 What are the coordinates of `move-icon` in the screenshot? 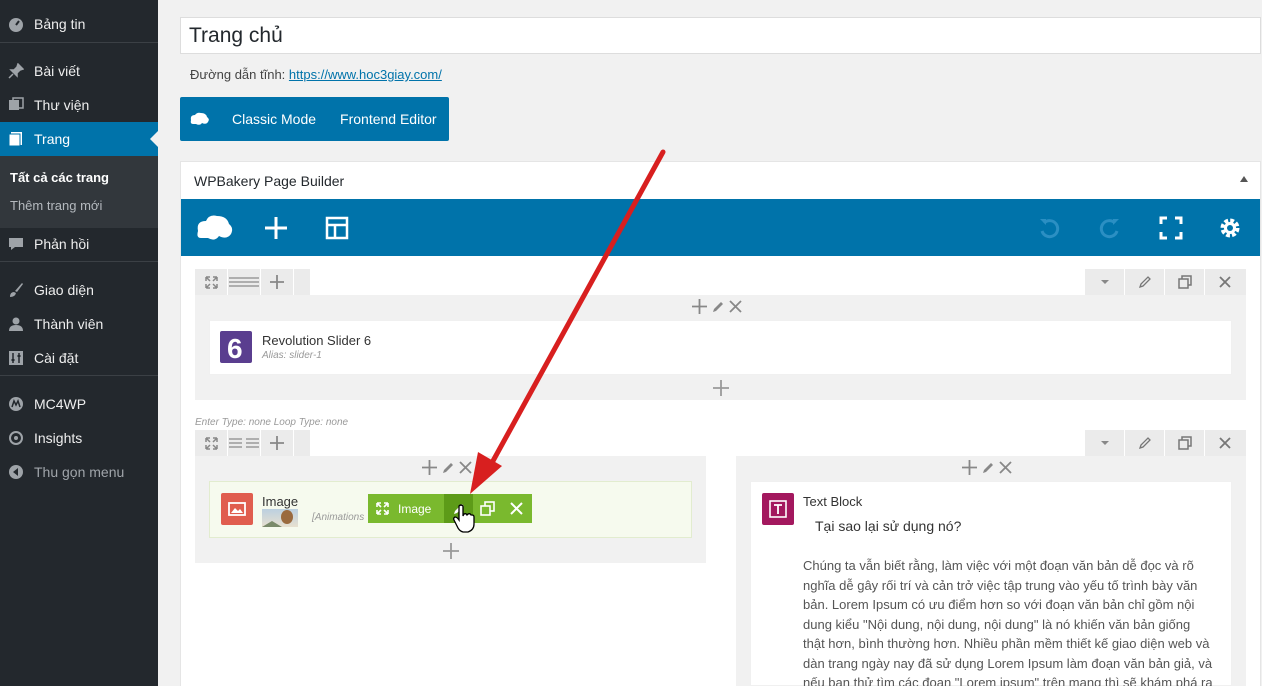 It's located at (382, 508).